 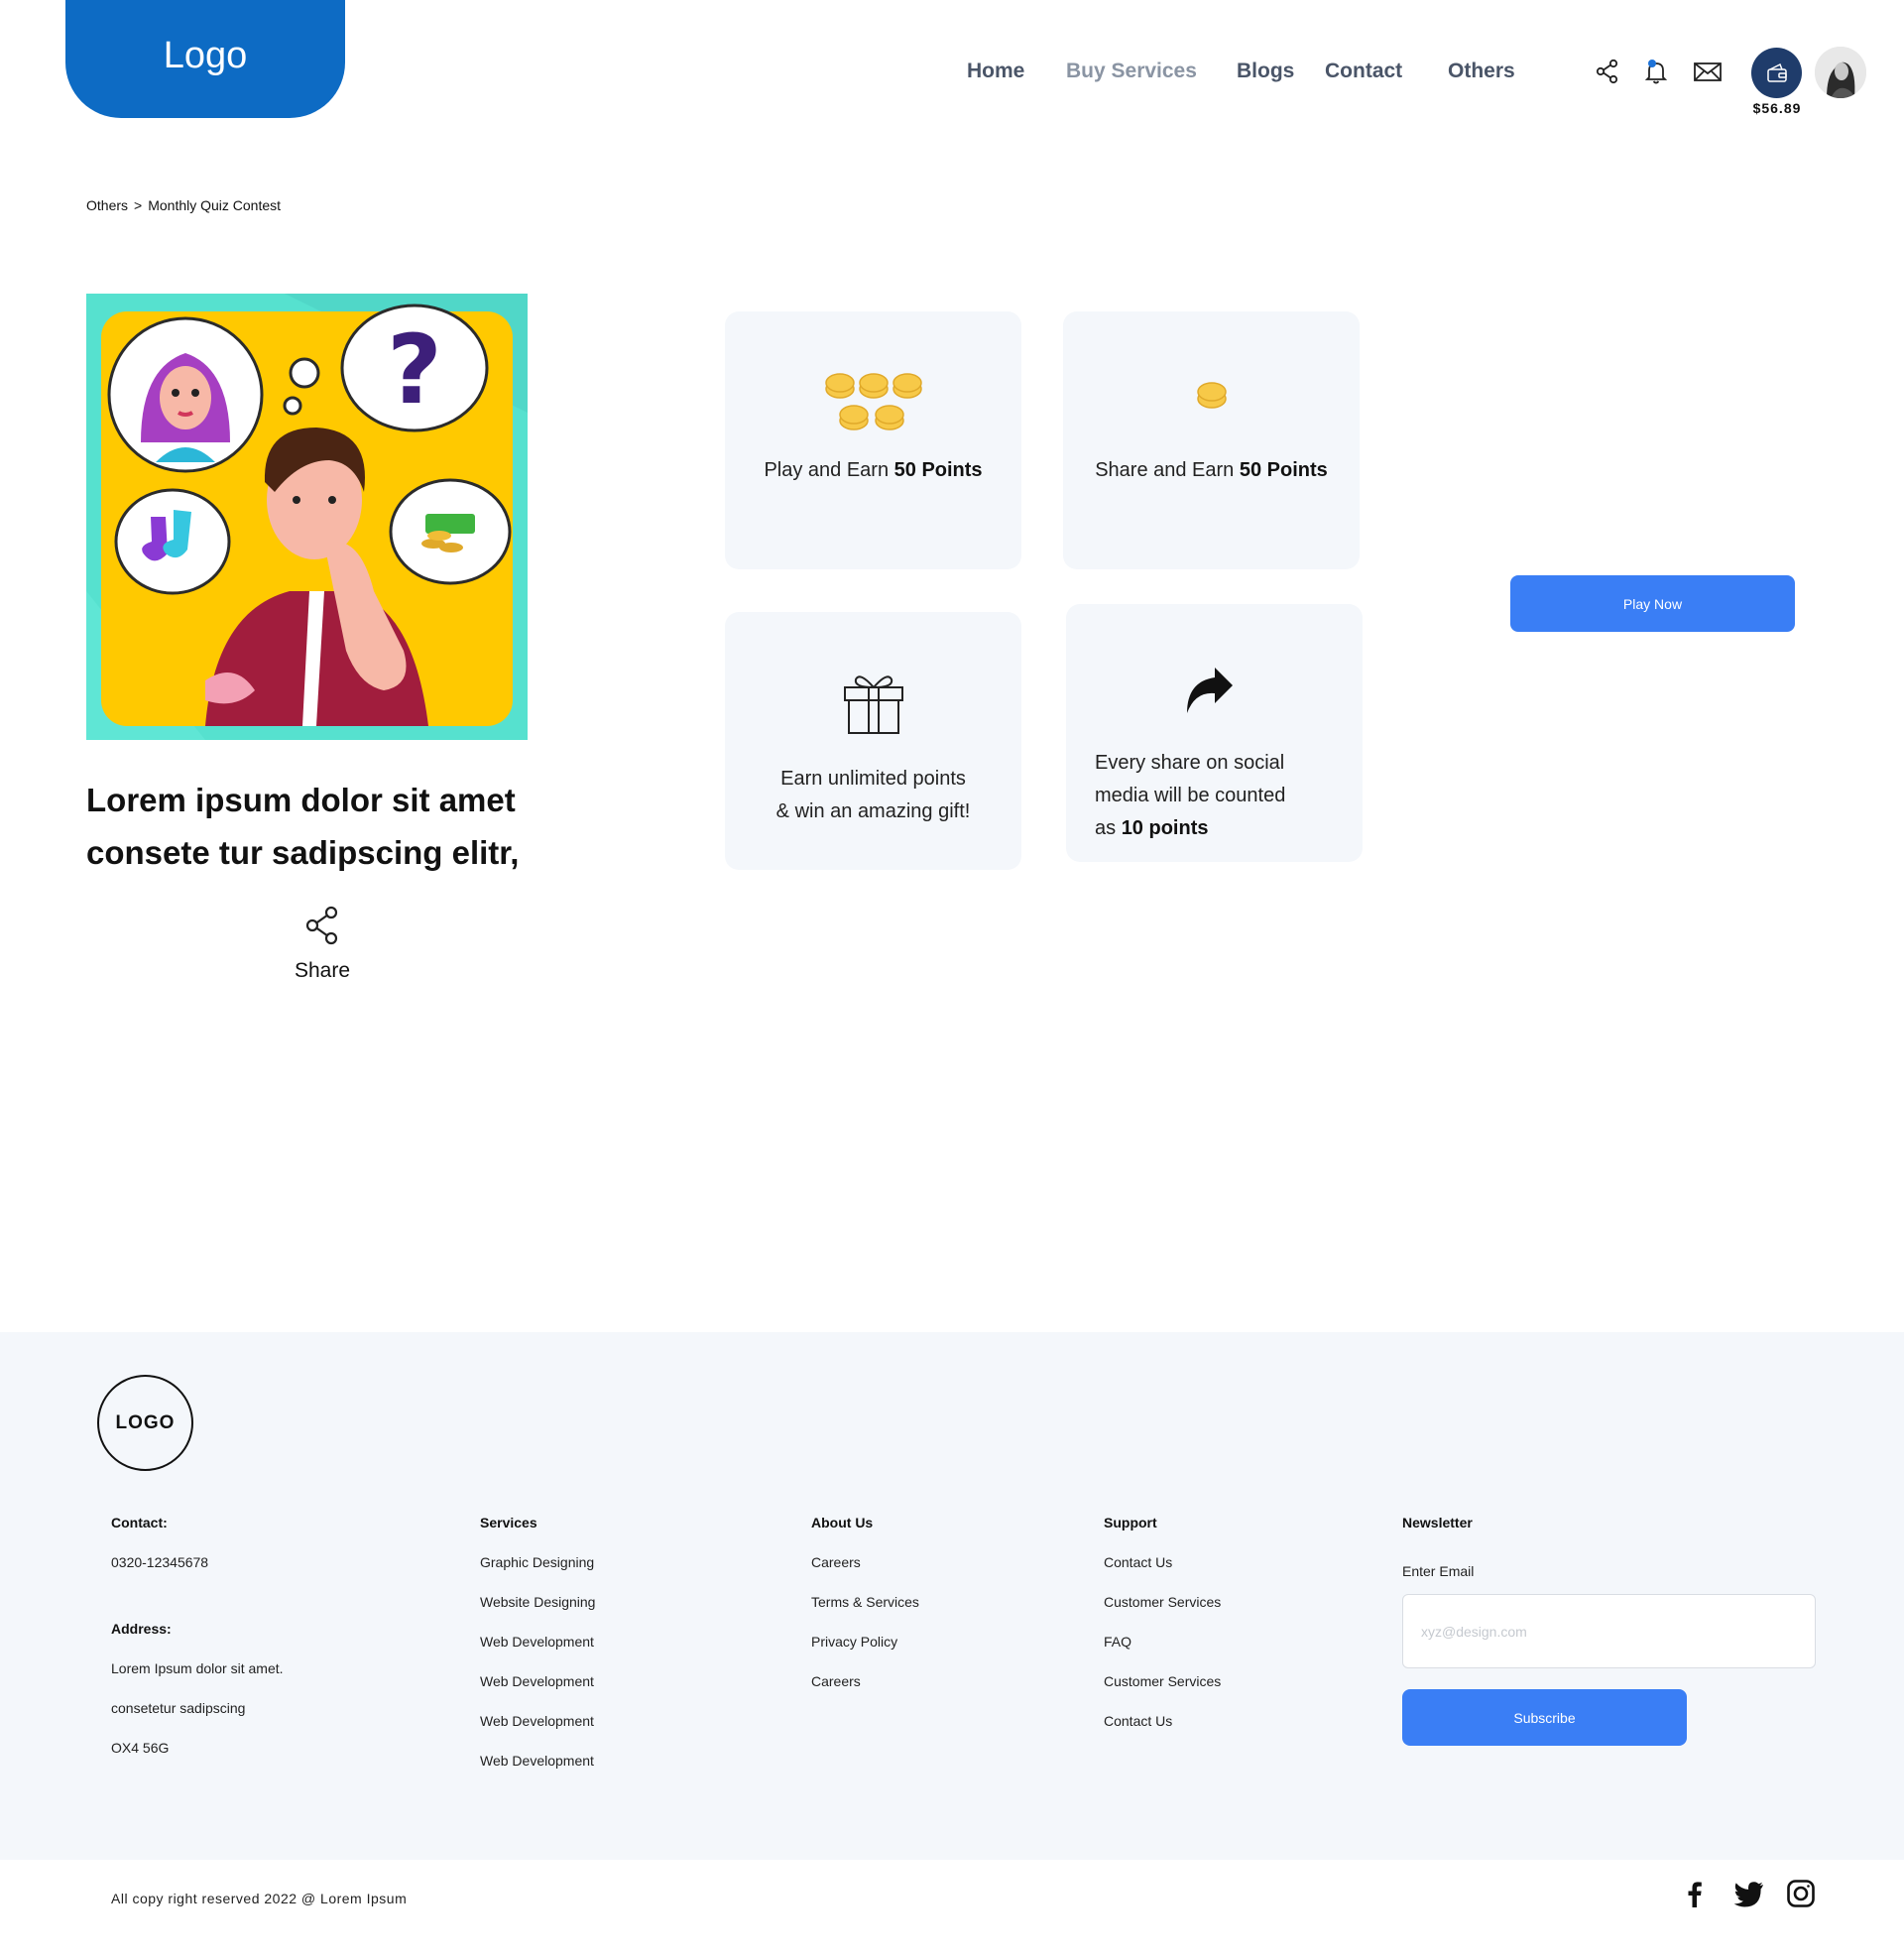 I want to click on nav-others: Others, so click(x=1481, y=71).